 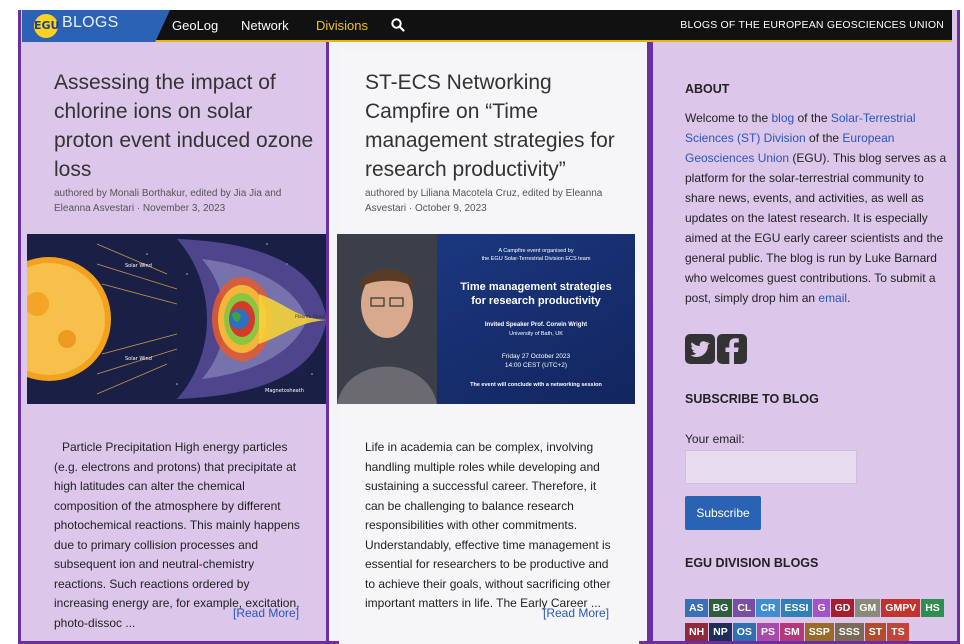 I want to click on facebook-icon, so click(x=732, y=349).